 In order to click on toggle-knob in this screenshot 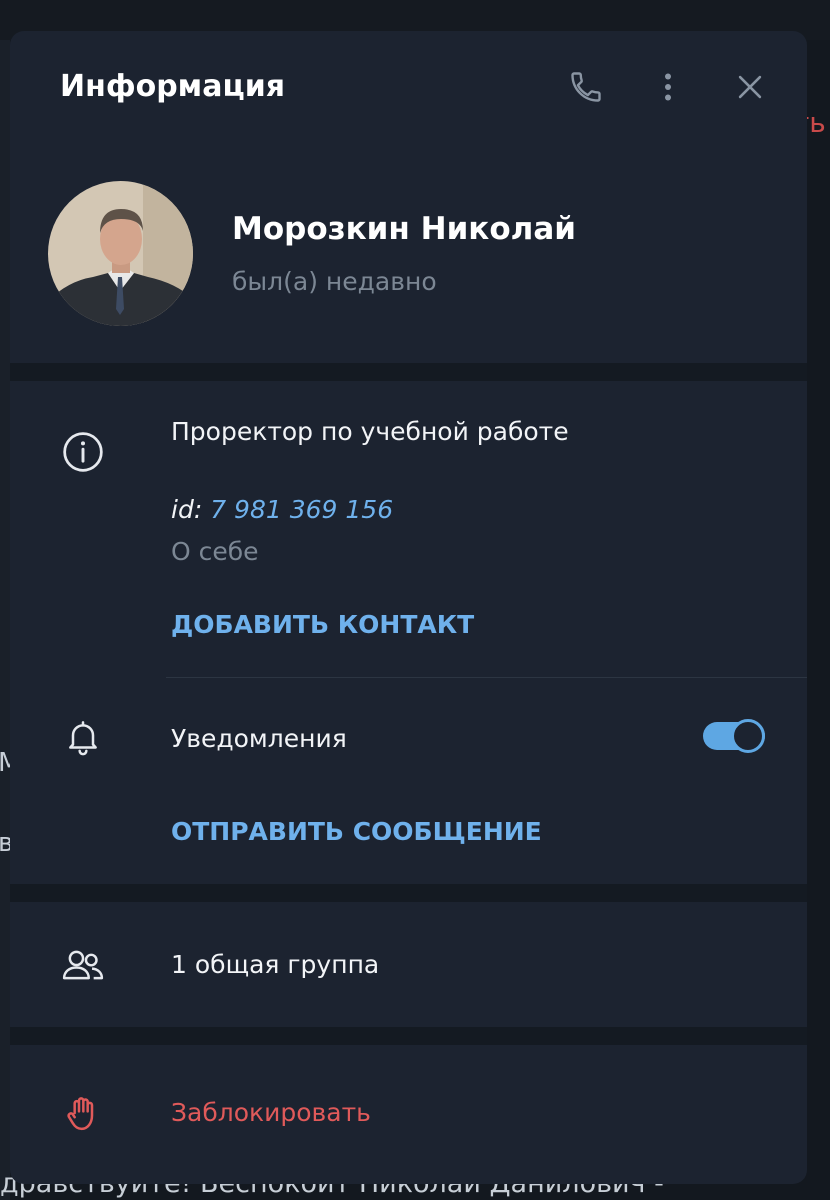, I will do `click(748, 736)`.